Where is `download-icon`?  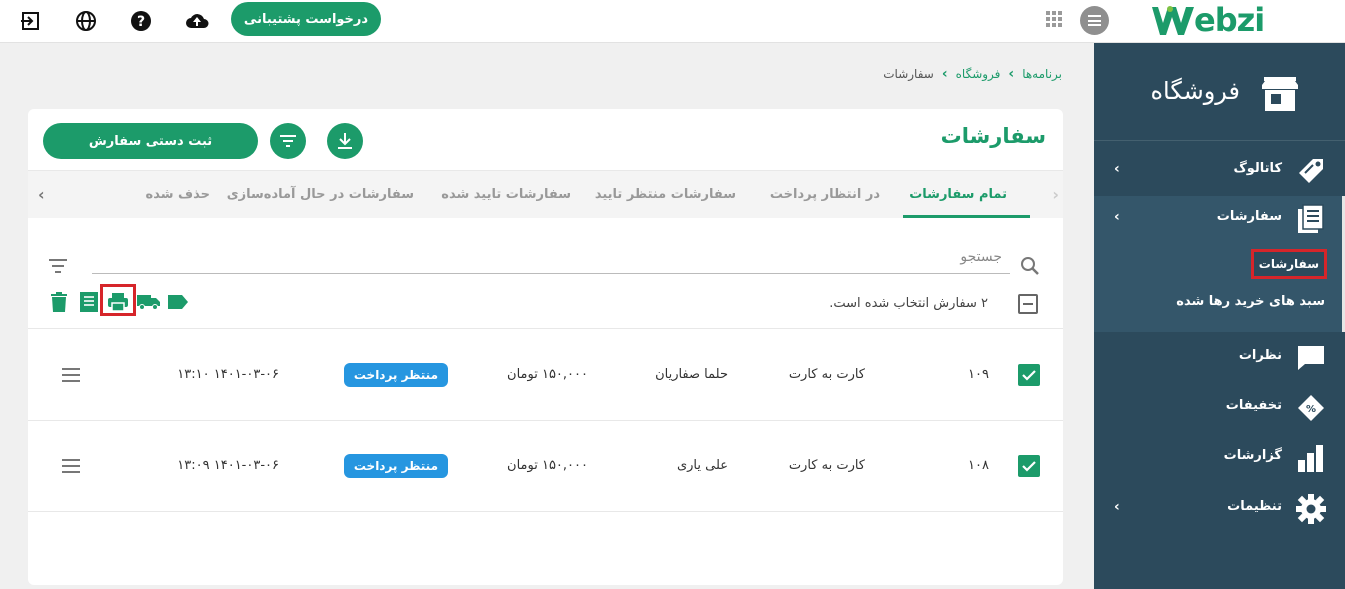 download-icon is located at coordinates (345, 141).